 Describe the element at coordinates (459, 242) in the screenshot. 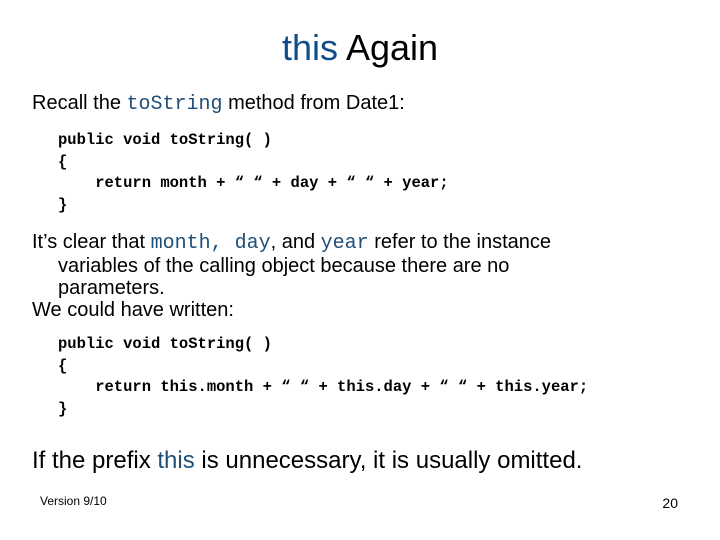

I see `text: refer to the instance` at that location.